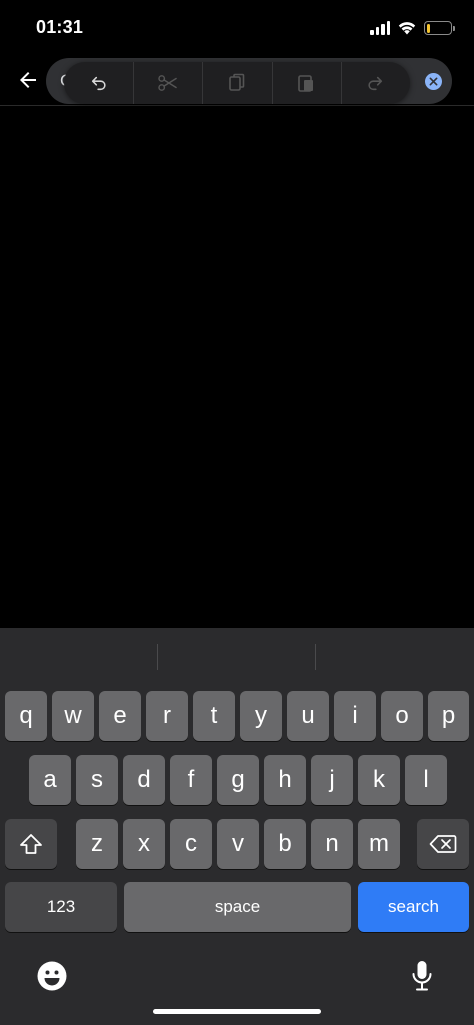  I want to click on redo-icon, so click(375, 83).